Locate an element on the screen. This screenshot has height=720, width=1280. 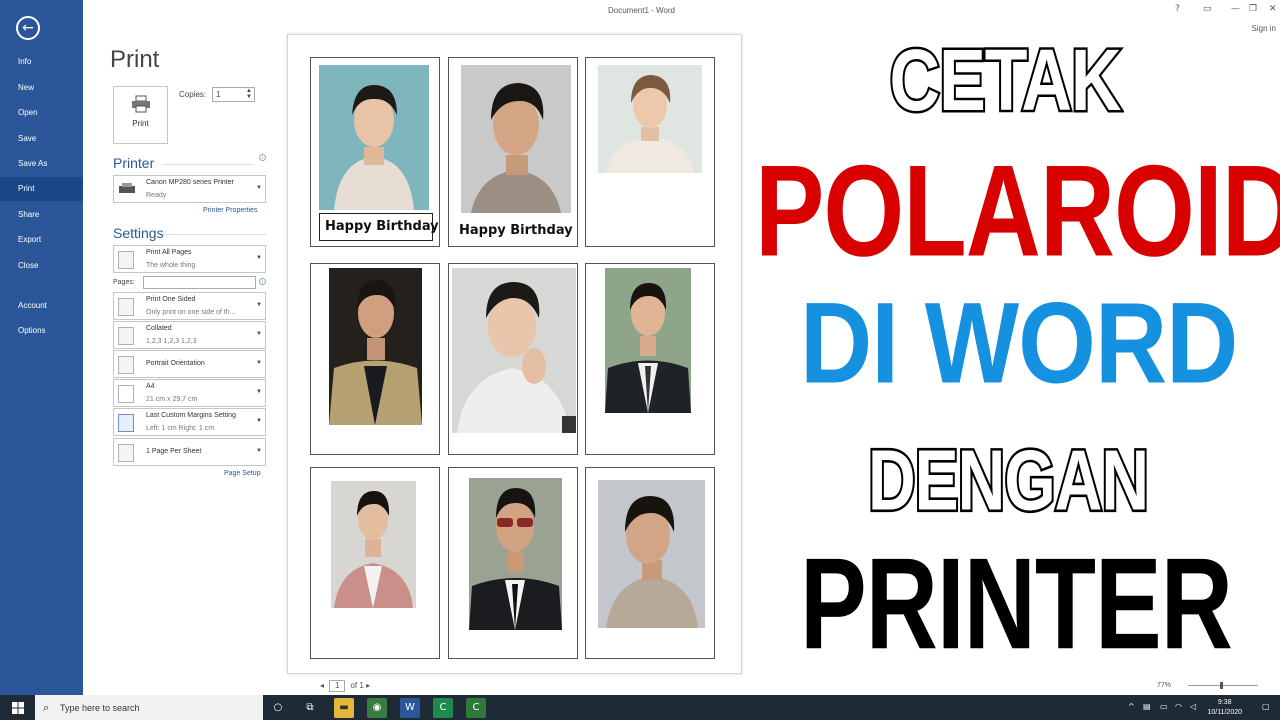
zoom-slider is located at coordinates (1223, 685).